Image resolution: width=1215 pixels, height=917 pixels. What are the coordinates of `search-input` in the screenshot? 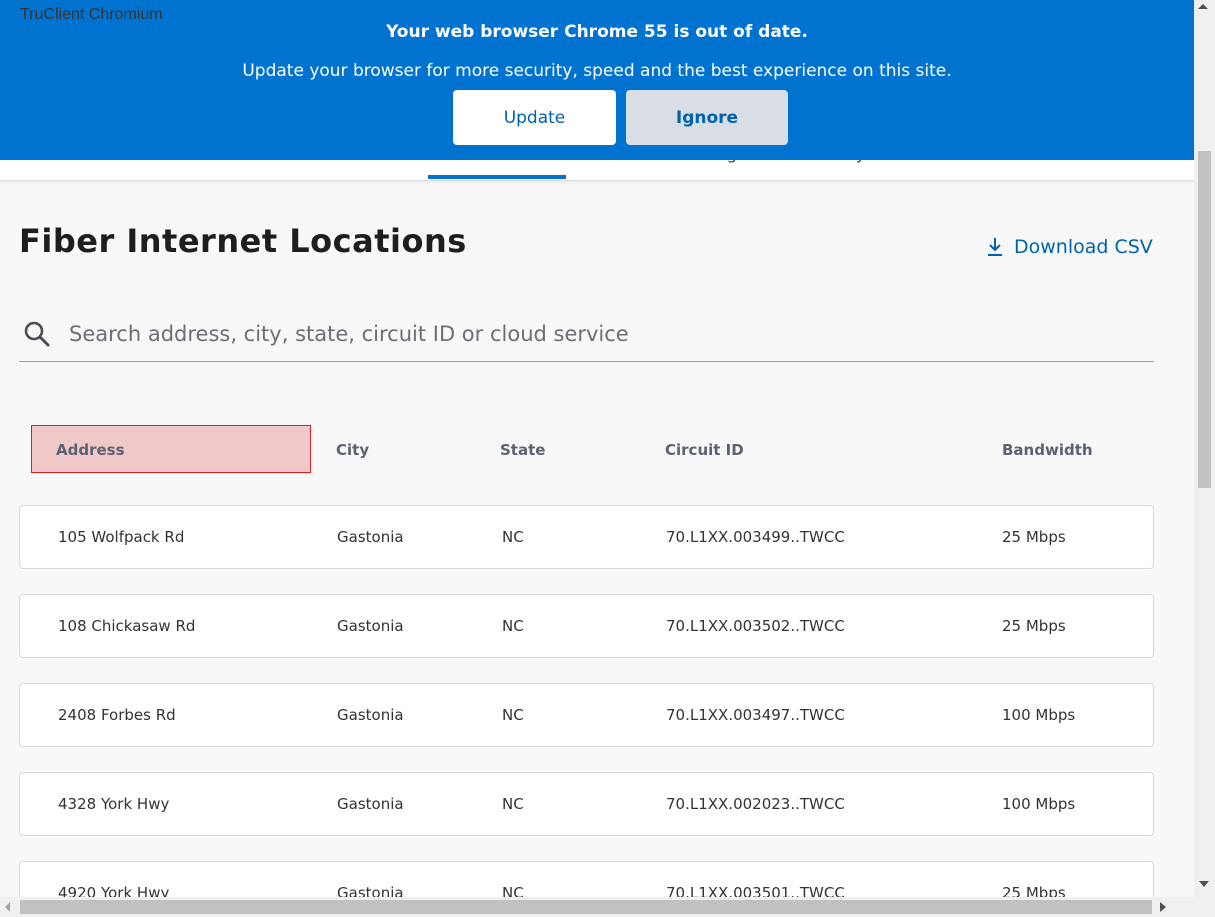 It's located at (604, 334).